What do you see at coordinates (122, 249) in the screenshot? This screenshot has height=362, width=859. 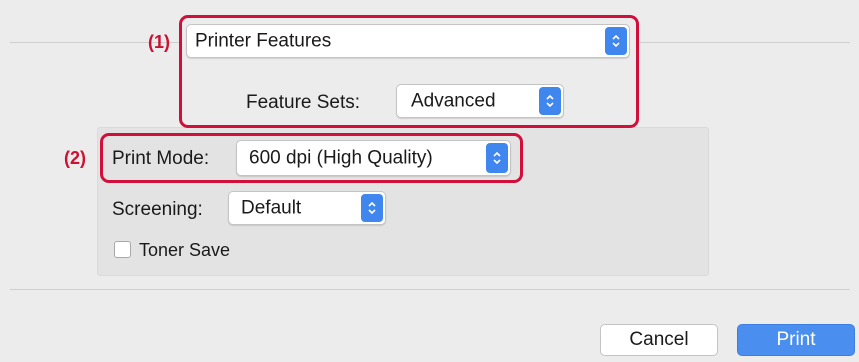 I see `toner-save-checkbox` at bounding box center [122, 249].